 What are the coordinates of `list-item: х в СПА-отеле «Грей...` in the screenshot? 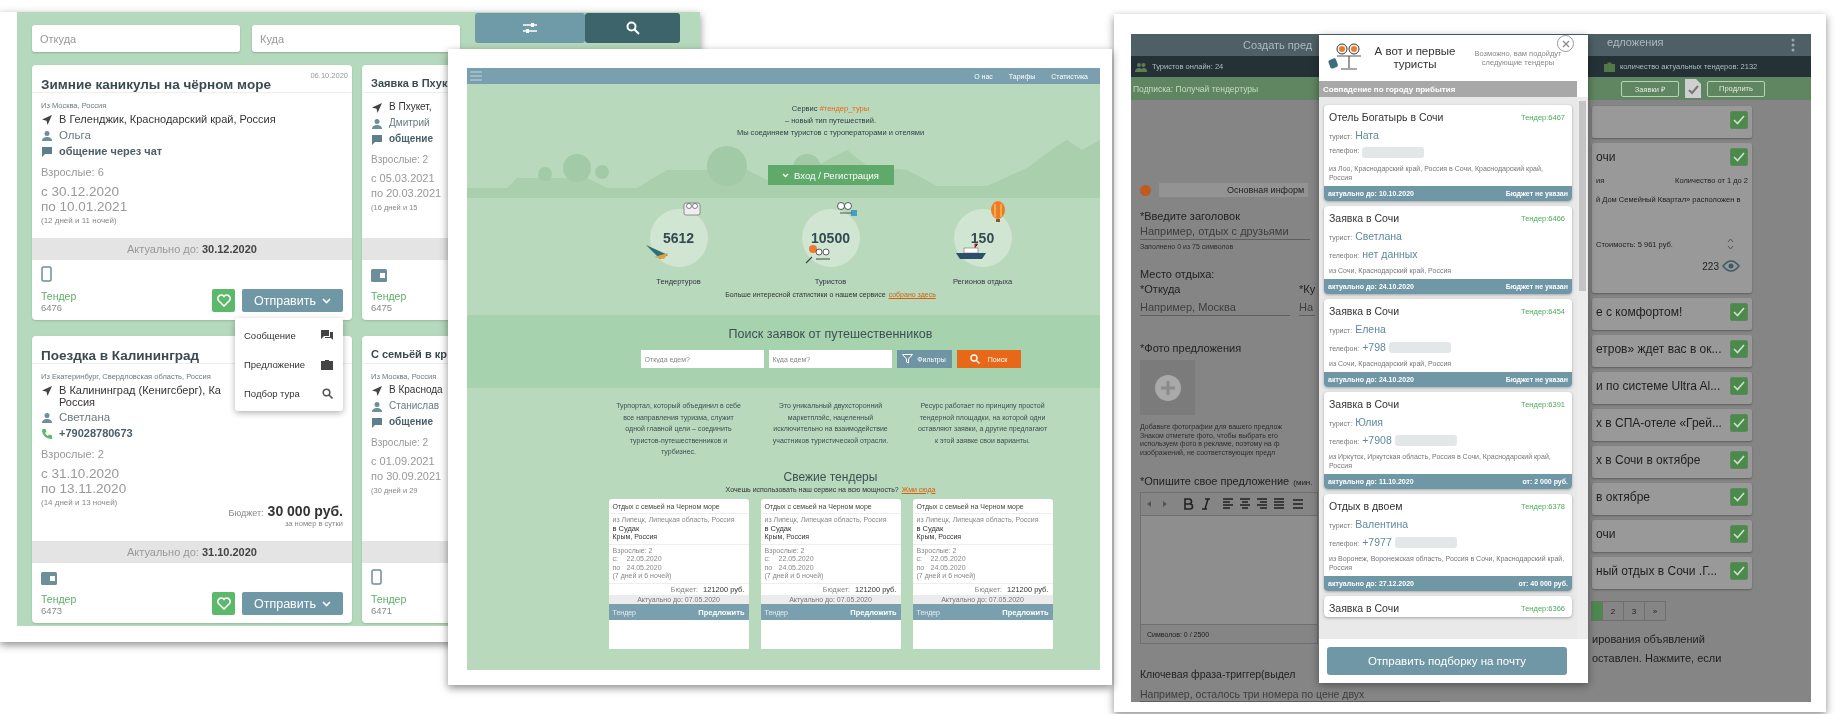 It's located at (1672, 425).